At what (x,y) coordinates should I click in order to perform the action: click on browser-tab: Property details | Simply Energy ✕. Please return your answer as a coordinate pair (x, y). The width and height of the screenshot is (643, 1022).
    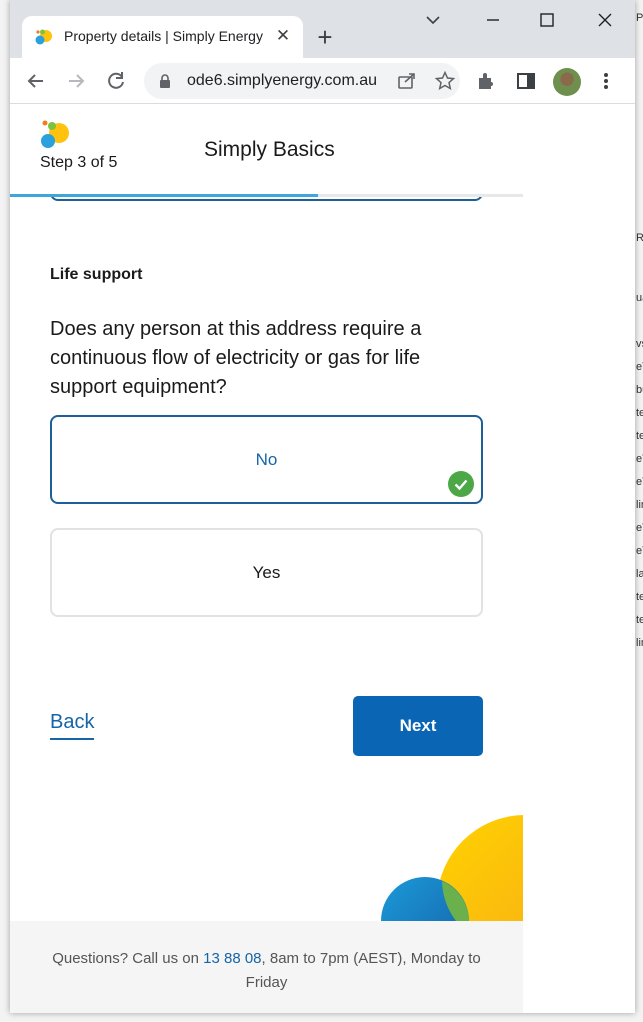
    Looking at the image, I should click on (162, 37).